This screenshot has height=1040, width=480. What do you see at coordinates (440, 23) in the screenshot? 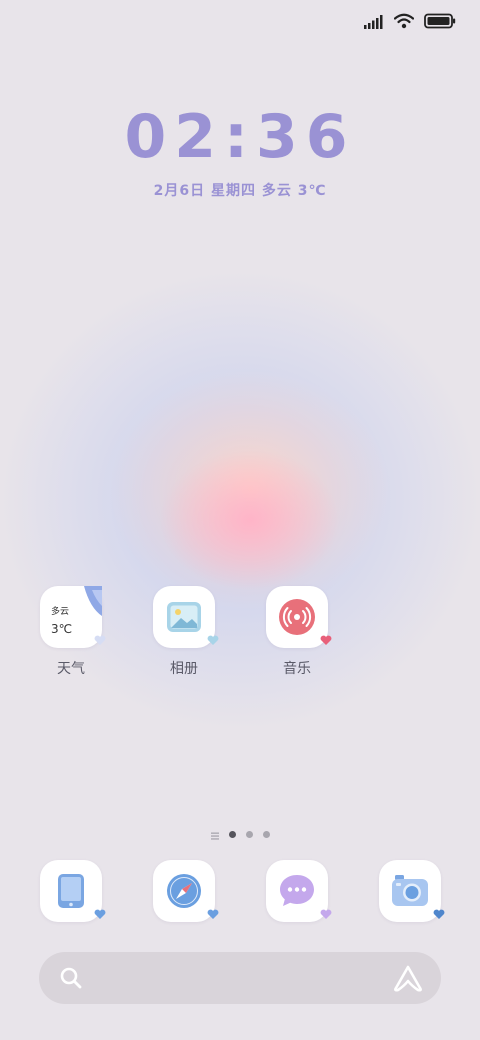
I see `battery-icon` at bounding box center [440, 23].